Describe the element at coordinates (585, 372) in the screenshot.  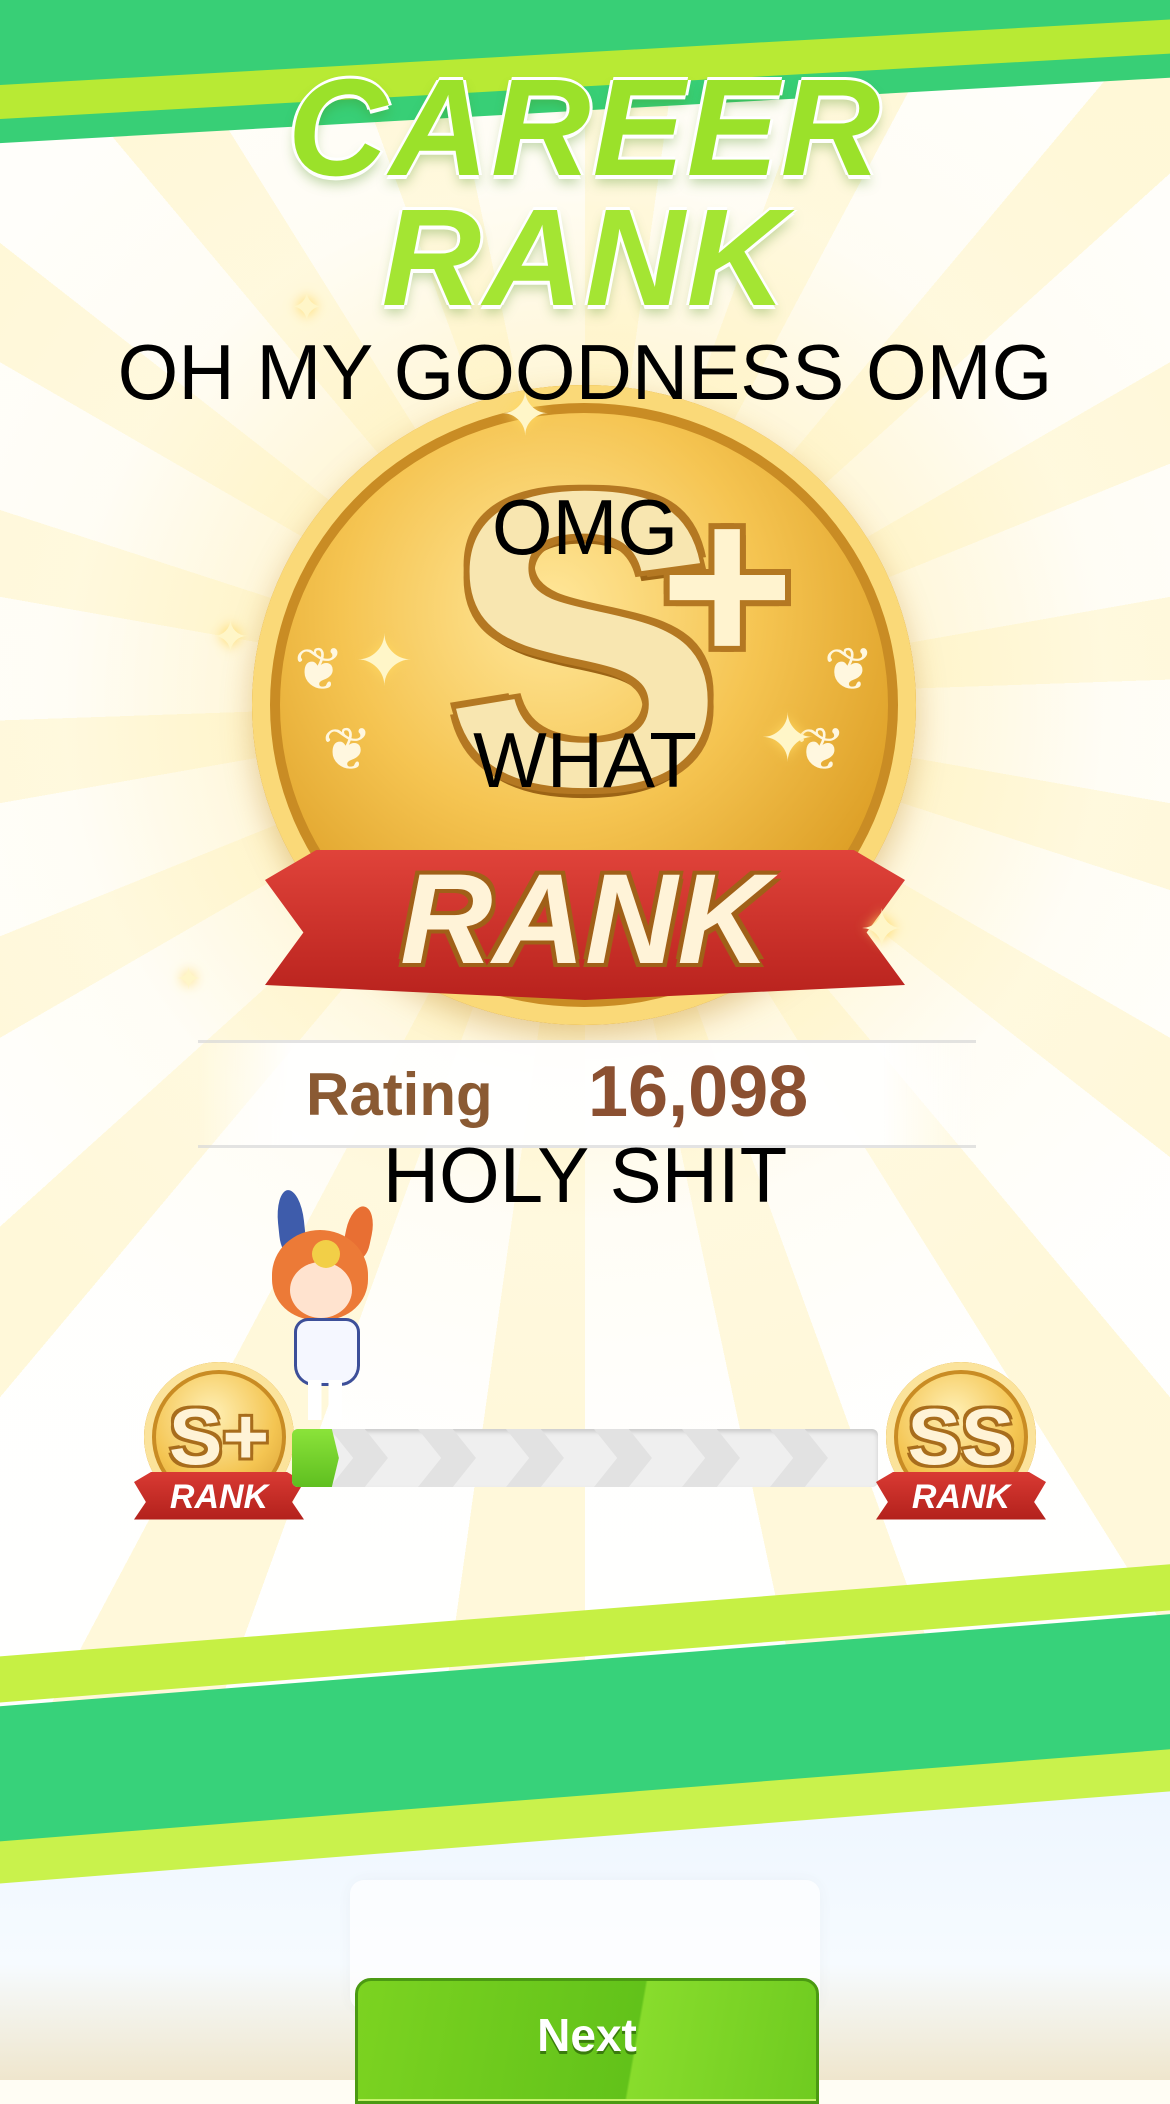
I see `meme-caption-1: OH MY GOODNESS OMG` at that location.